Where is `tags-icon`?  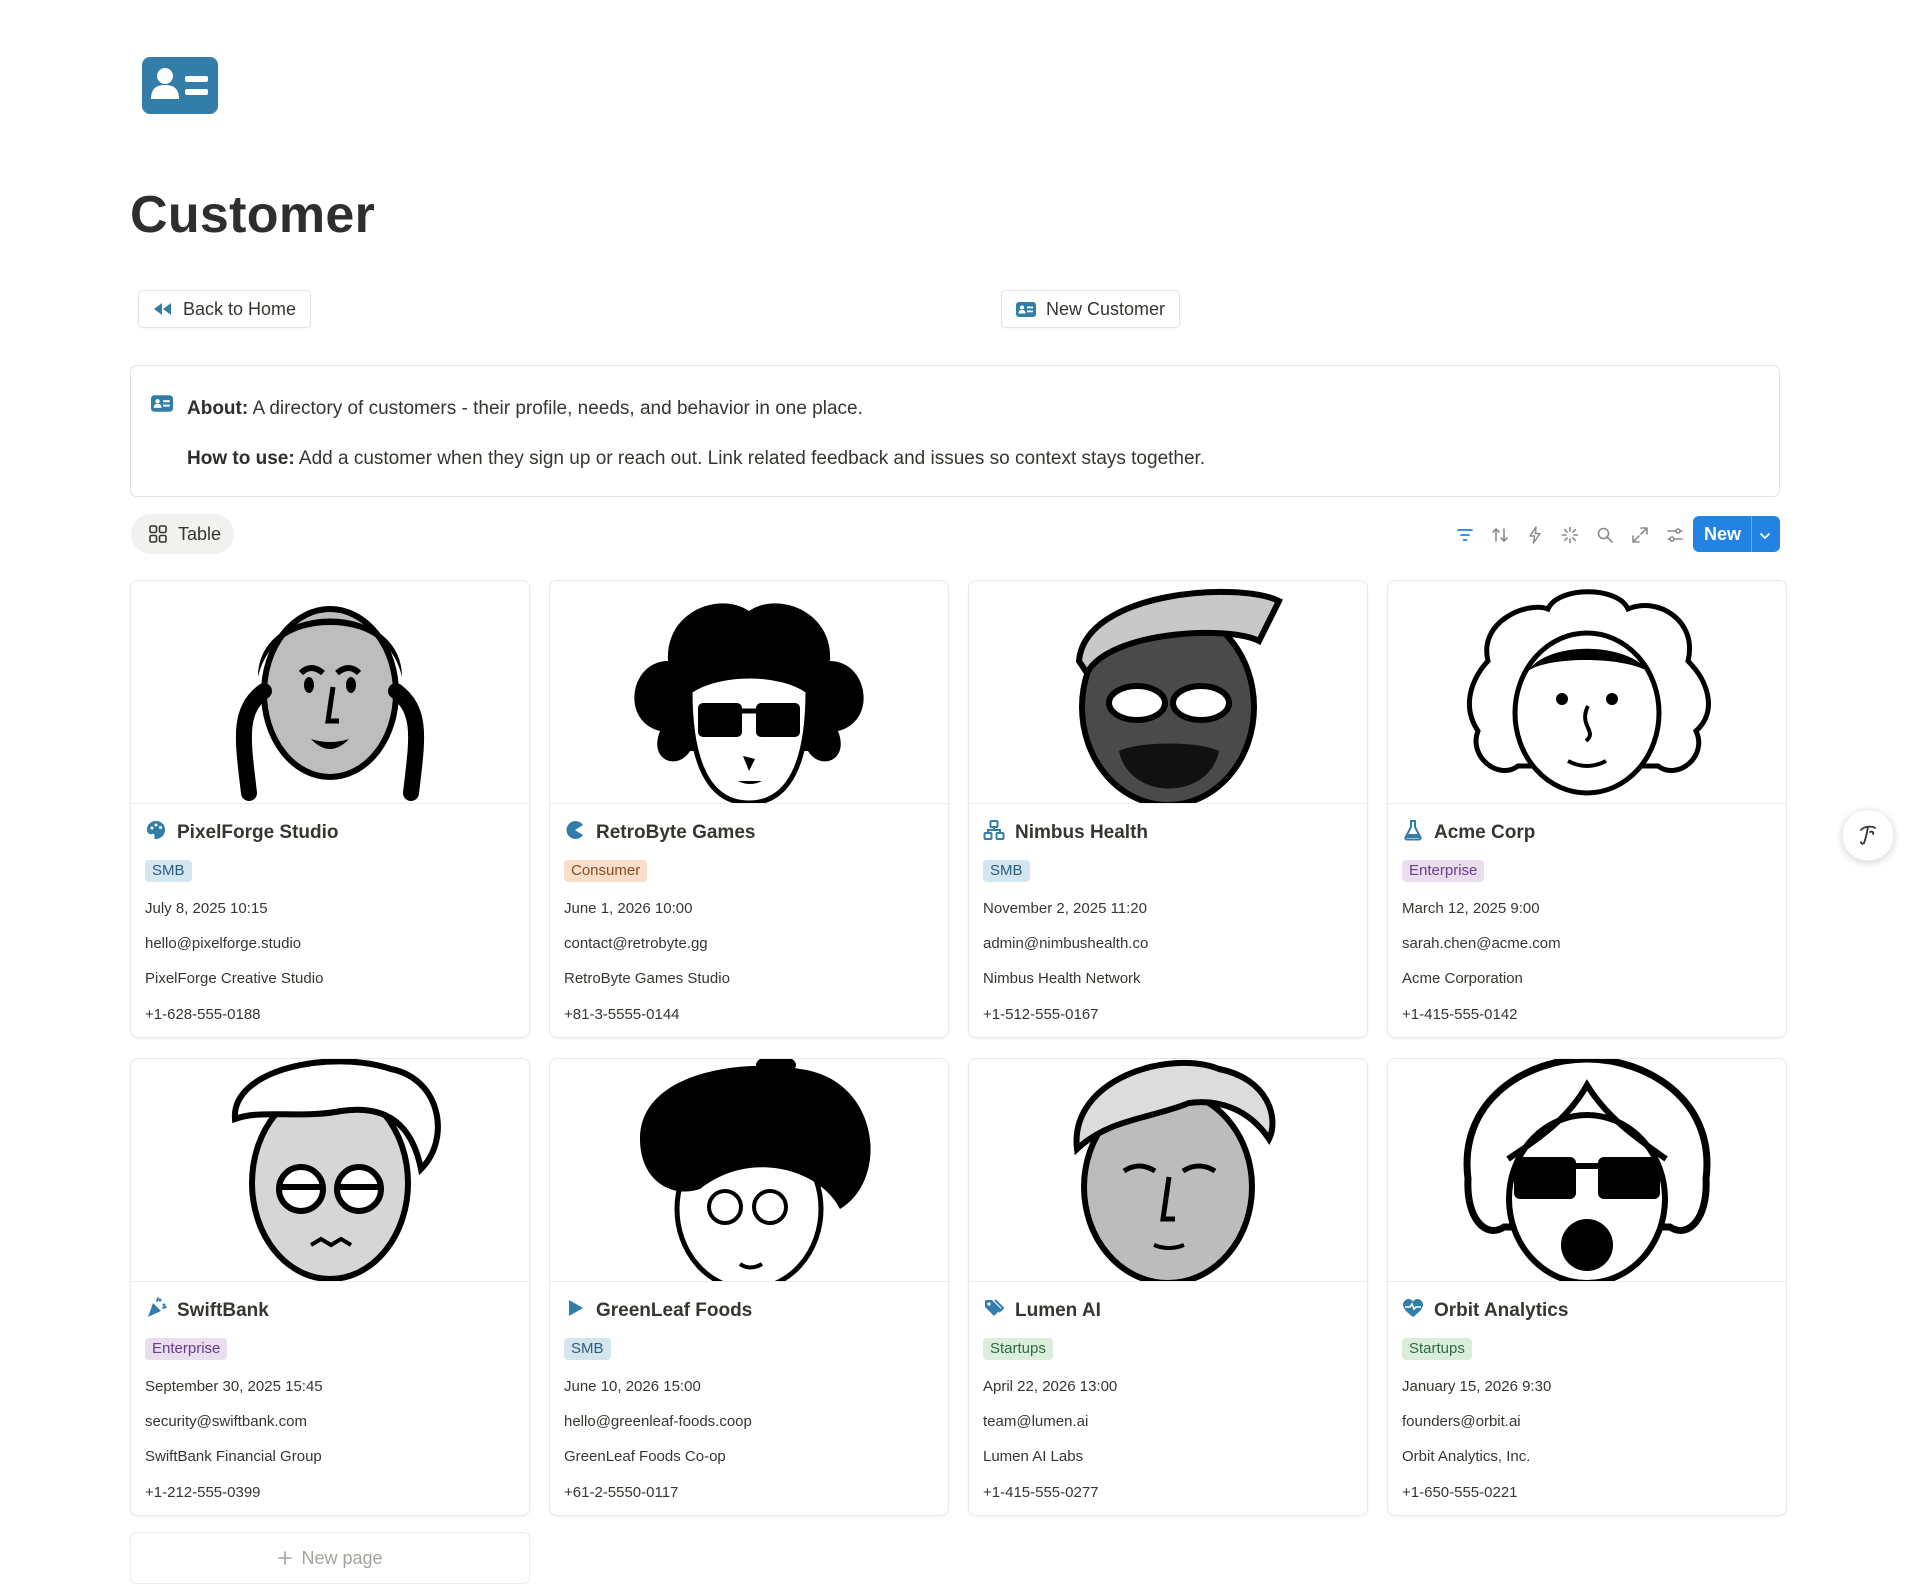 tags-icon is located at coordinates (994, 1310).